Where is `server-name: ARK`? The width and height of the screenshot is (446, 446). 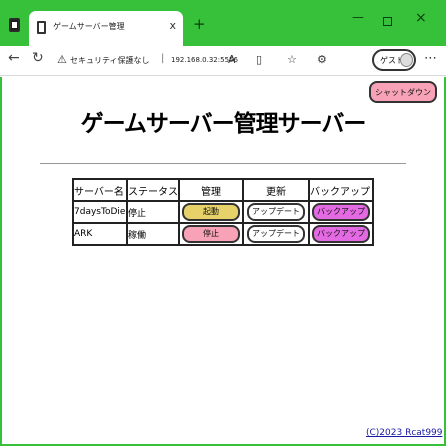
server-name: ARK is located at coordinates (100, 234).